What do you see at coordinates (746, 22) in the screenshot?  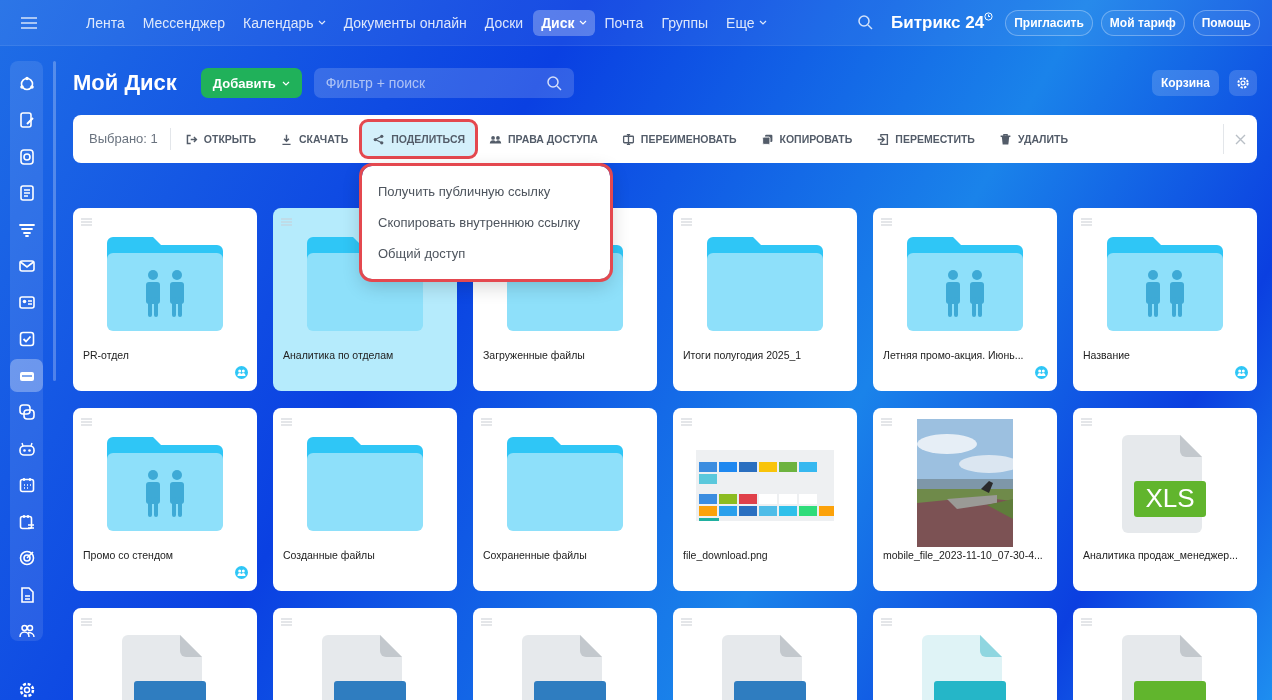 I see `nav-tab: Еще` at bounding box center [746, 22].